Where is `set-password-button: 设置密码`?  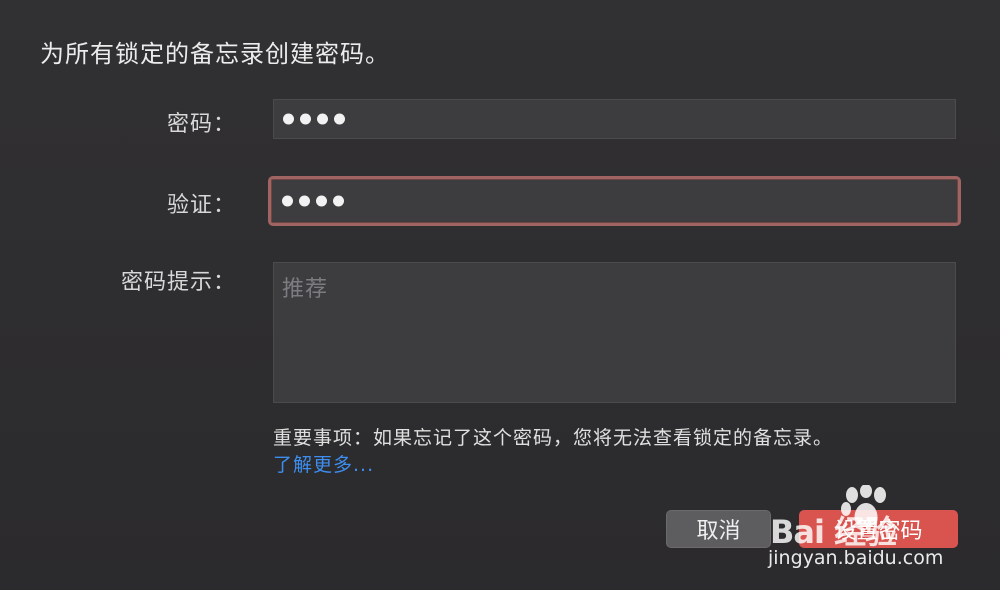 set-password-button: 设置密码 is located at coordinates (878, 529).